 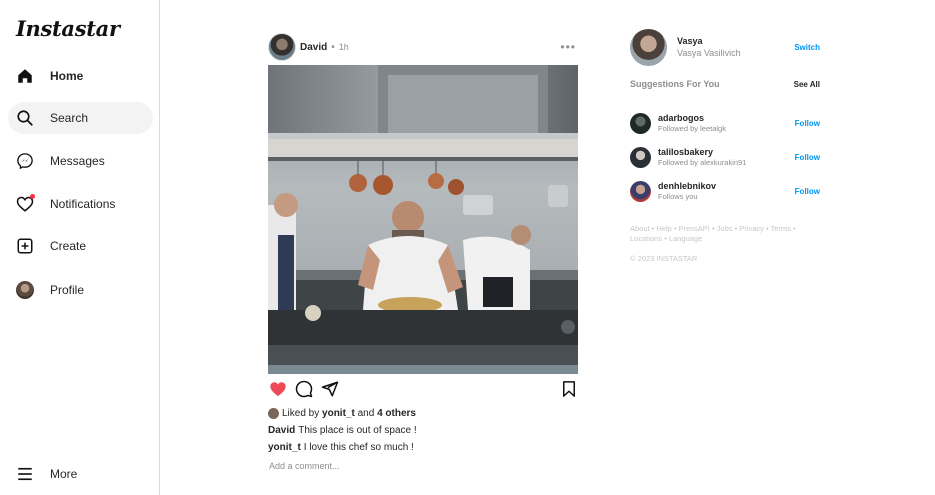 What do you see at coordinates (702, 162) in the screenshot?
I see `suggestion-subtitle: Followed by alexkurakin91` at bounding box center [702, 162].